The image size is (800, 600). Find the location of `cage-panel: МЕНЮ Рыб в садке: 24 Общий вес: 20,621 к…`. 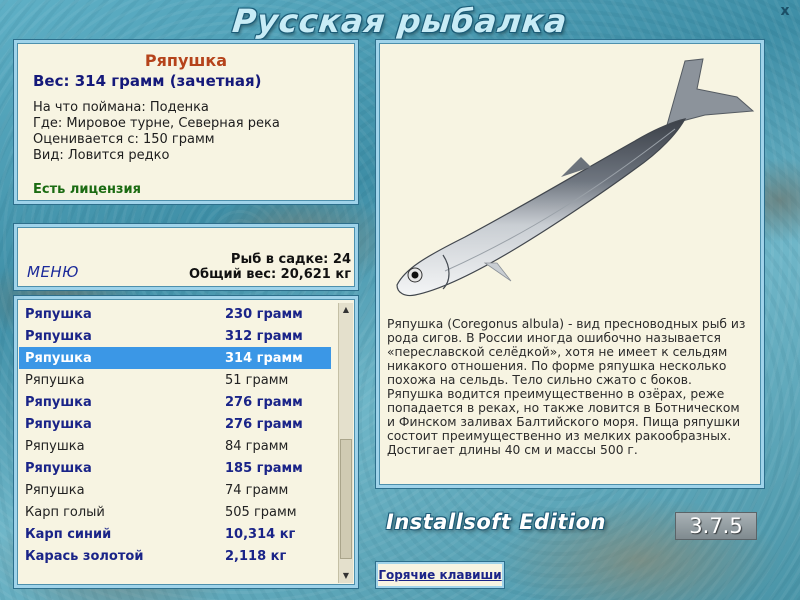

cage-panel: МЕНЮ Рыб в садке: 24 Общий вес: 20,621 к… is located at coordinates (186, 257).